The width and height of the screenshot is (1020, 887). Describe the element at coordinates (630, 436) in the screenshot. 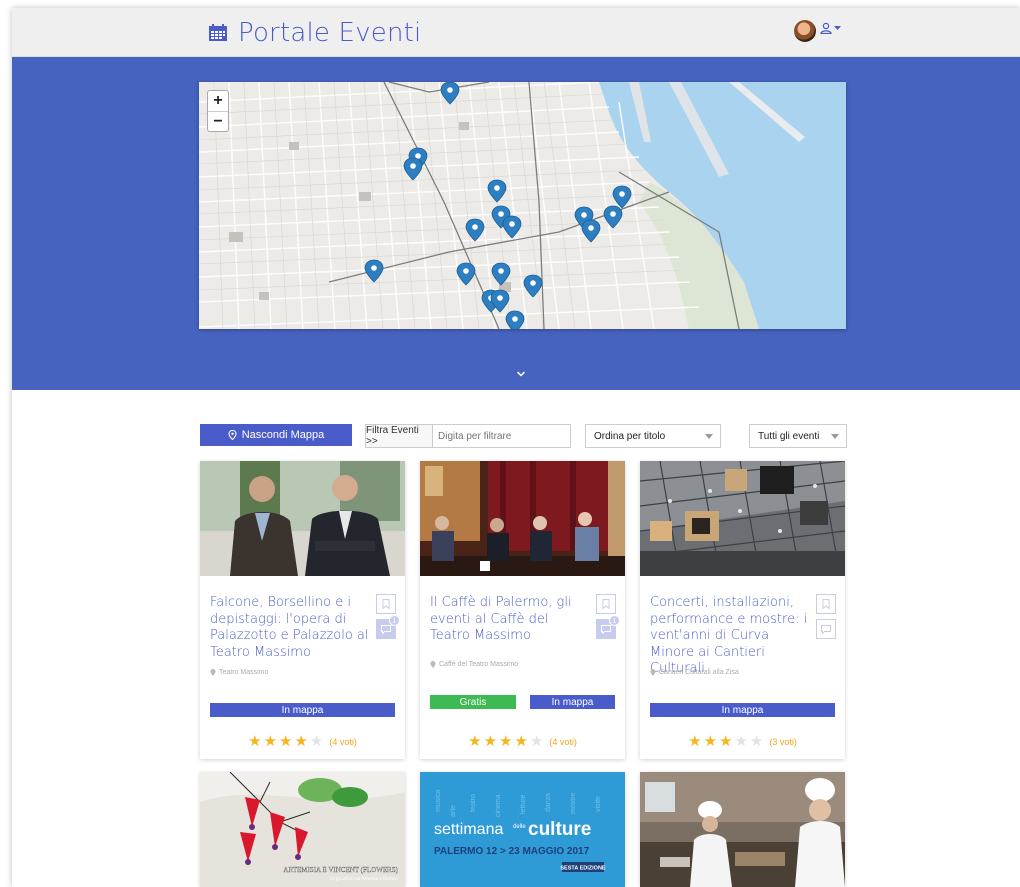

I see `sort-select-value: Ordina per titolo` at that location.